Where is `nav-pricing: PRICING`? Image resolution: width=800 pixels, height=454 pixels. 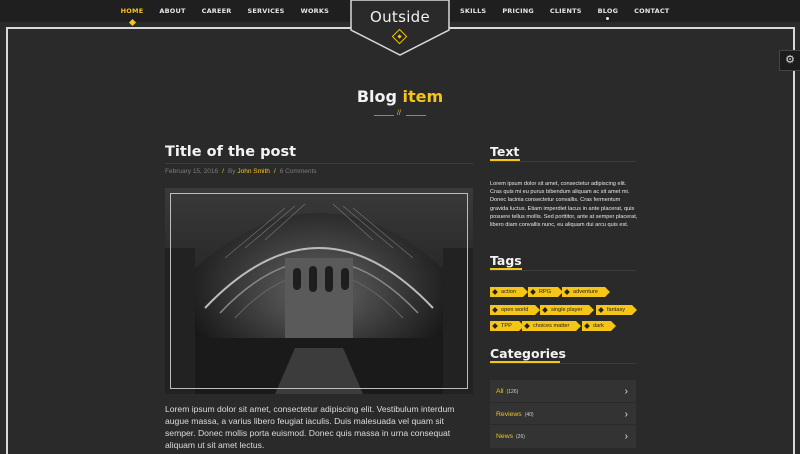
nav-pricing: PRICING is located at coordinates (518, 11).